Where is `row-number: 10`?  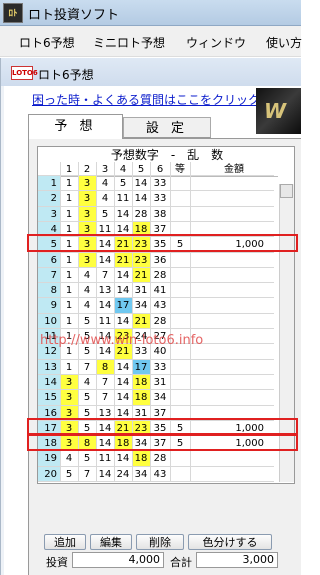 row-number: 10 is located at coordinates (49, 321).